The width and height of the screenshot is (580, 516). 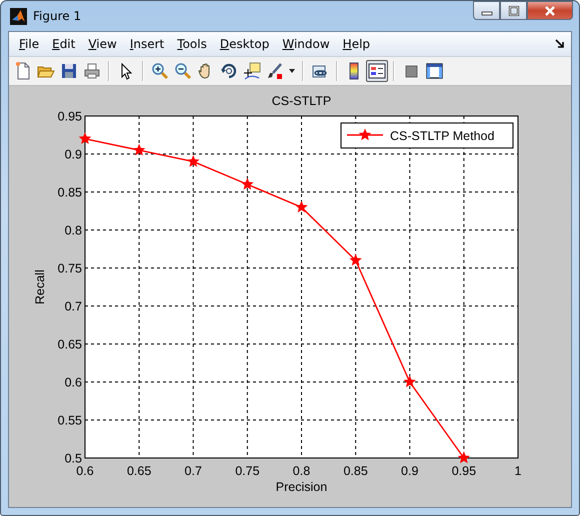 I want to click on x-tick-label: 0.75, so click(x=247, y=471).